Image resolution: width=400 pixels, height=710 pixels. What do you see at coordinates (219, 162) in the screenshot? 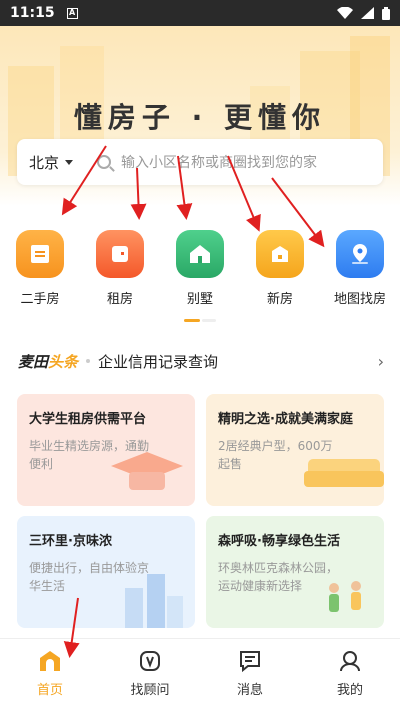
I see `search-input: 输入小区名称或商圈找到您的家` at bounding box center [219, 162].